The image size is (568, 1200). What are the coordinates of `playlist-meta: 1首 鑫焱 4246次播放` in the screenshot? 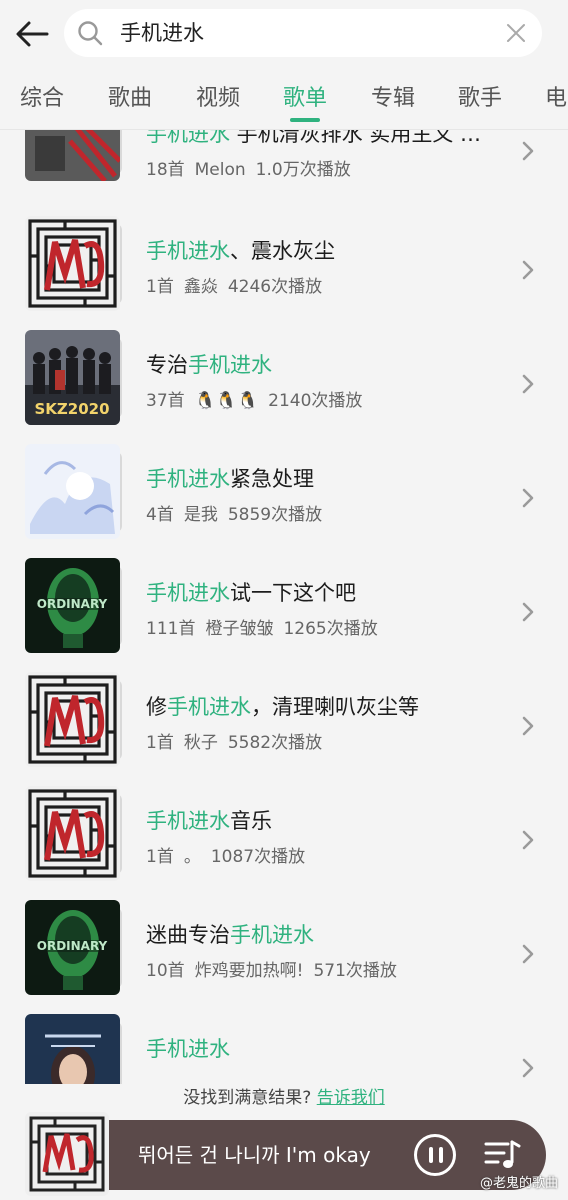 It's located at (239, 287).